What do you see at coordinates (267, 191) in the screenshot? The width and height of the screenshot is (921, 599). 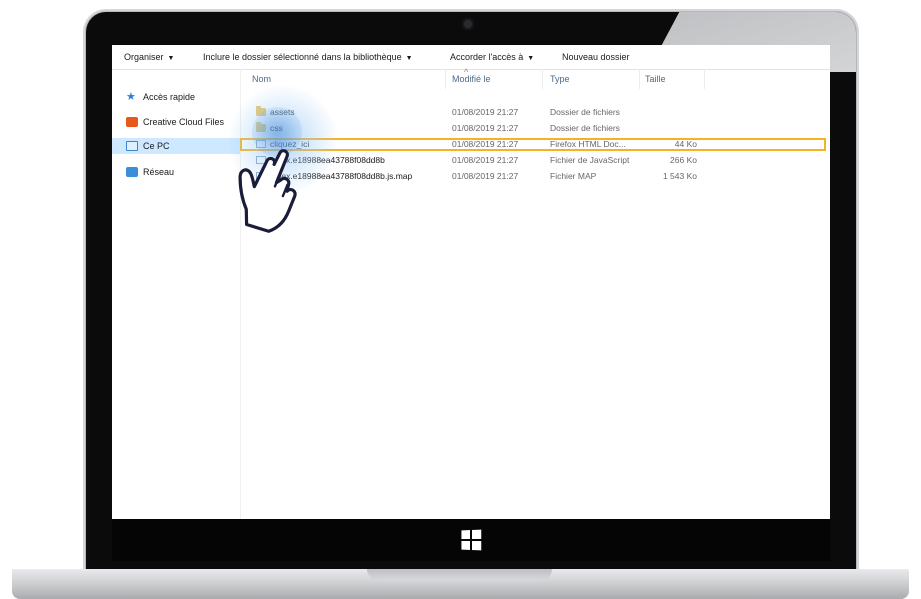 I see `pointing-hand-icon` at bounding box center [267, 191].